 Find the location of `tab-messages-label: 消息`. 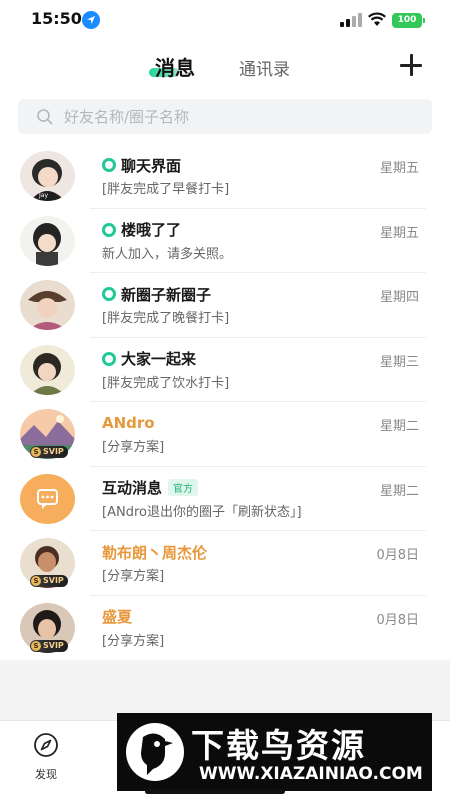

tab-messages-label: 消息 is located at coordinates (175, 68).